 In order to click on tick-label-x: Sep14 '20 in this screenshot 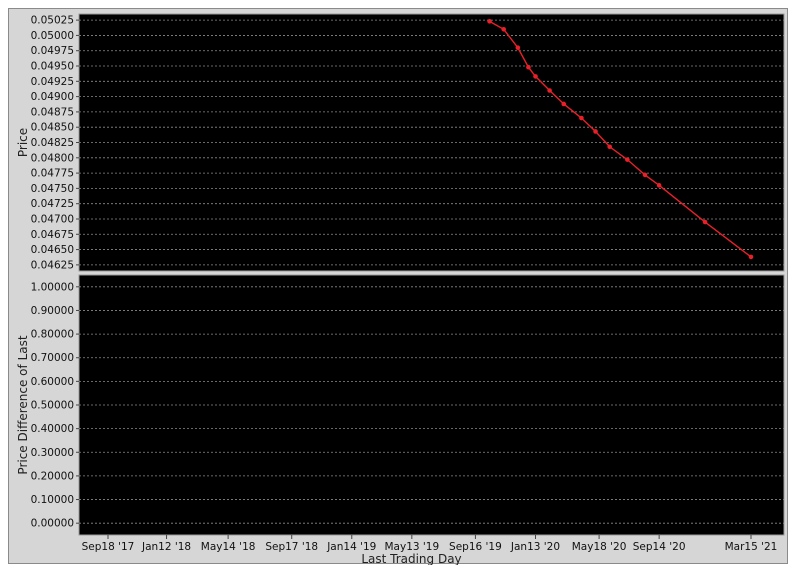, I will do `click(659, 547)`.